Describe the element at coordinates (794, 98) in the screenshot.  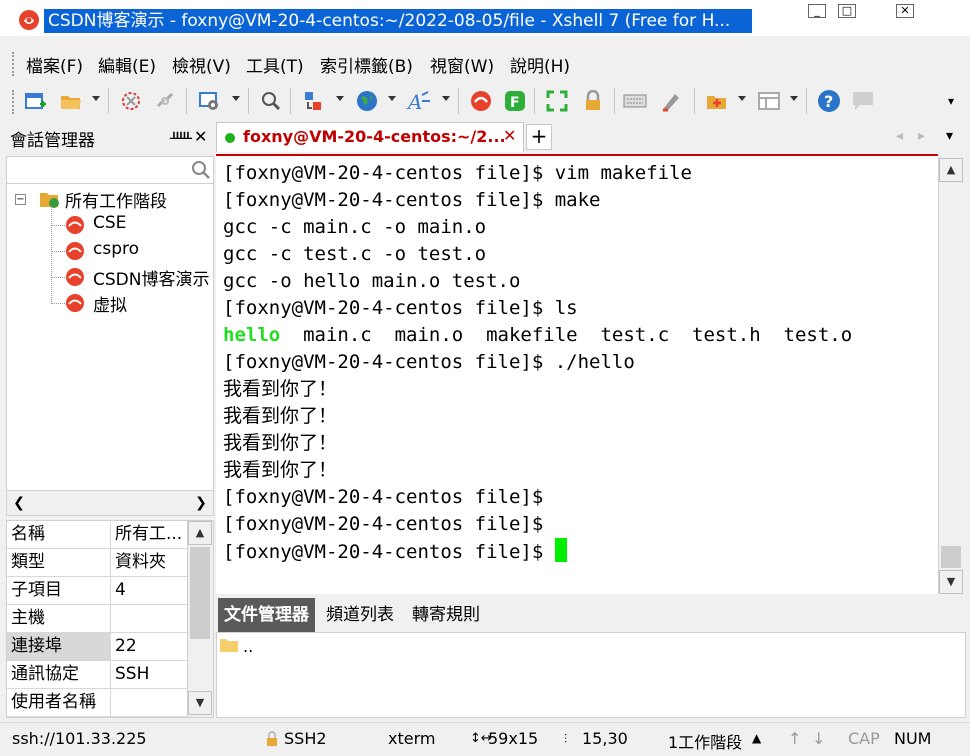
I see `layout-dropdown-icon` at that location.